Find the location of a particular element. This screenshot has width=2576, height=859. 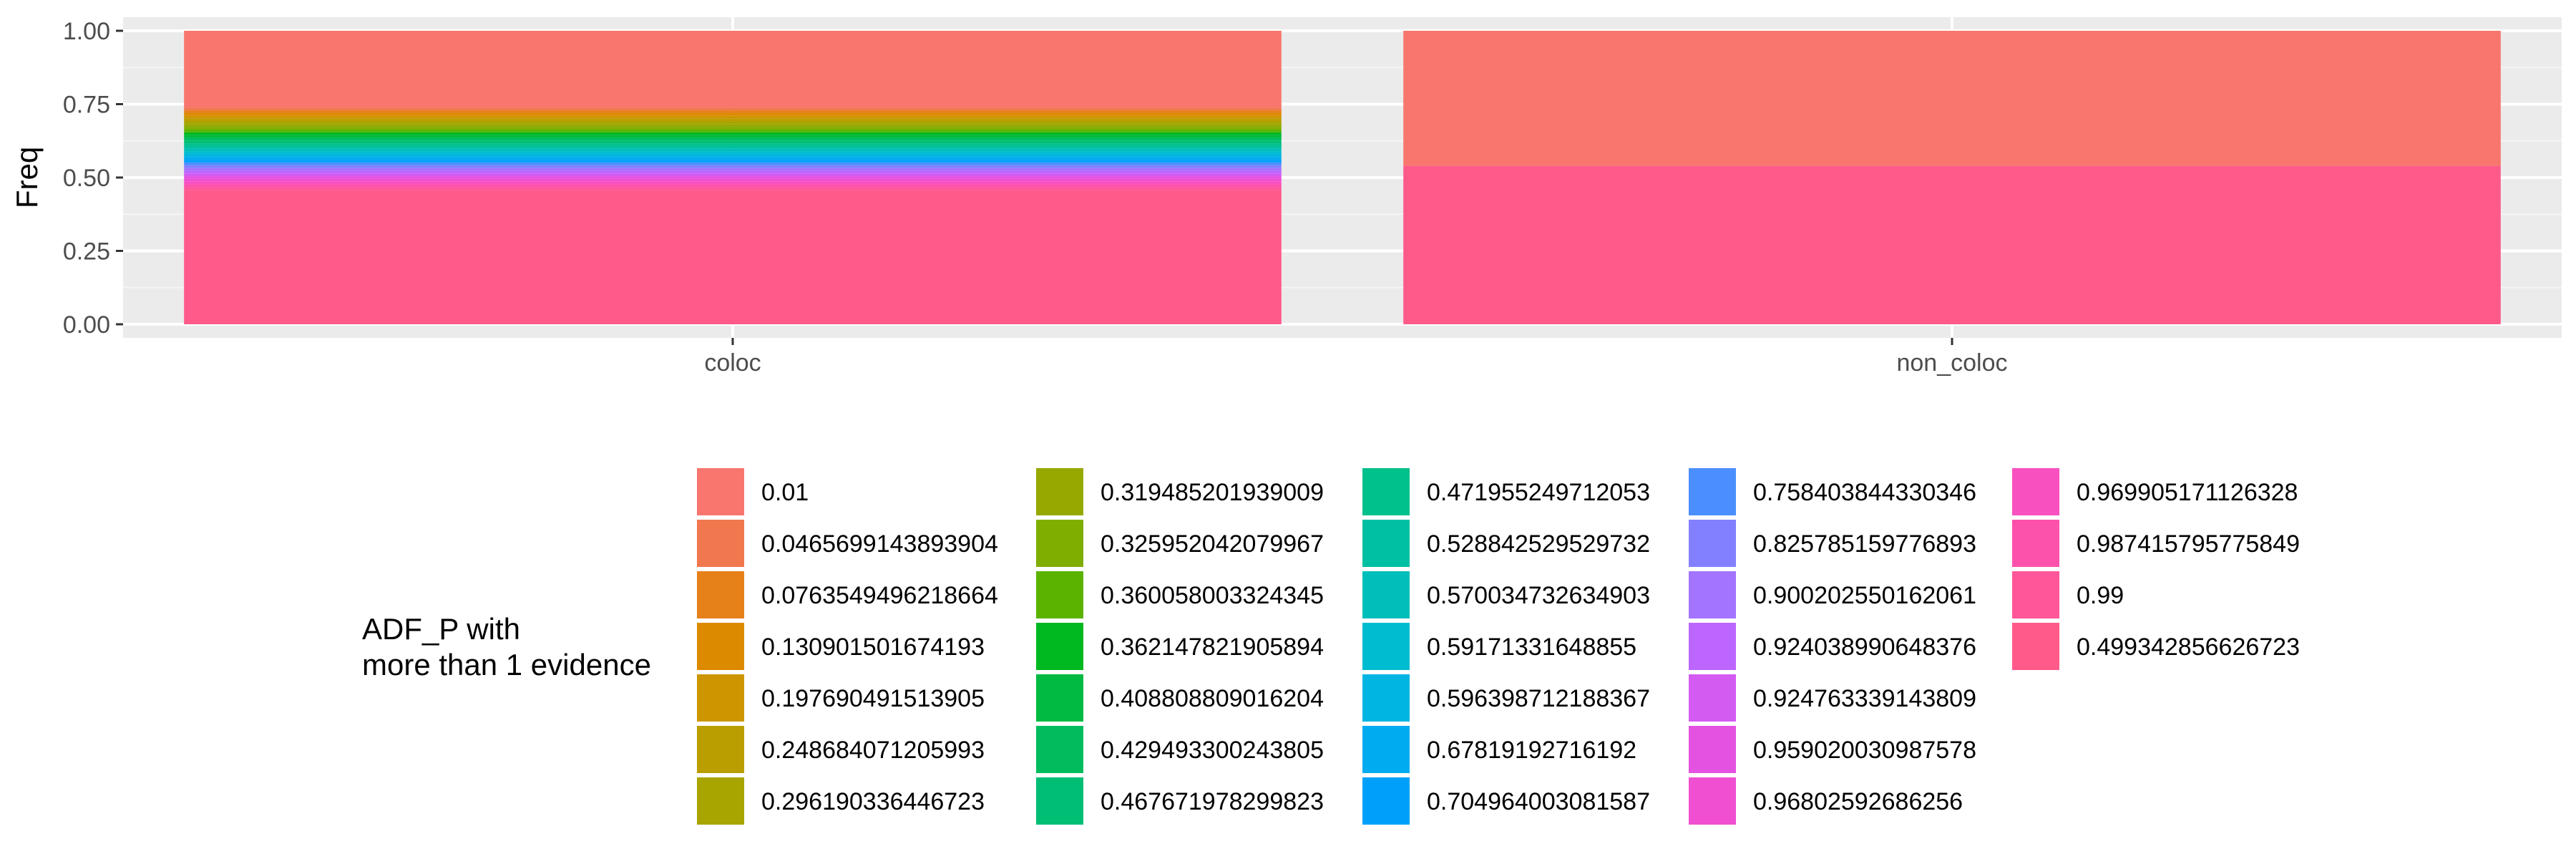

y-axis: 0.00 0.25 0.50 0.75 1.00 is located at coordinates (93, 178).